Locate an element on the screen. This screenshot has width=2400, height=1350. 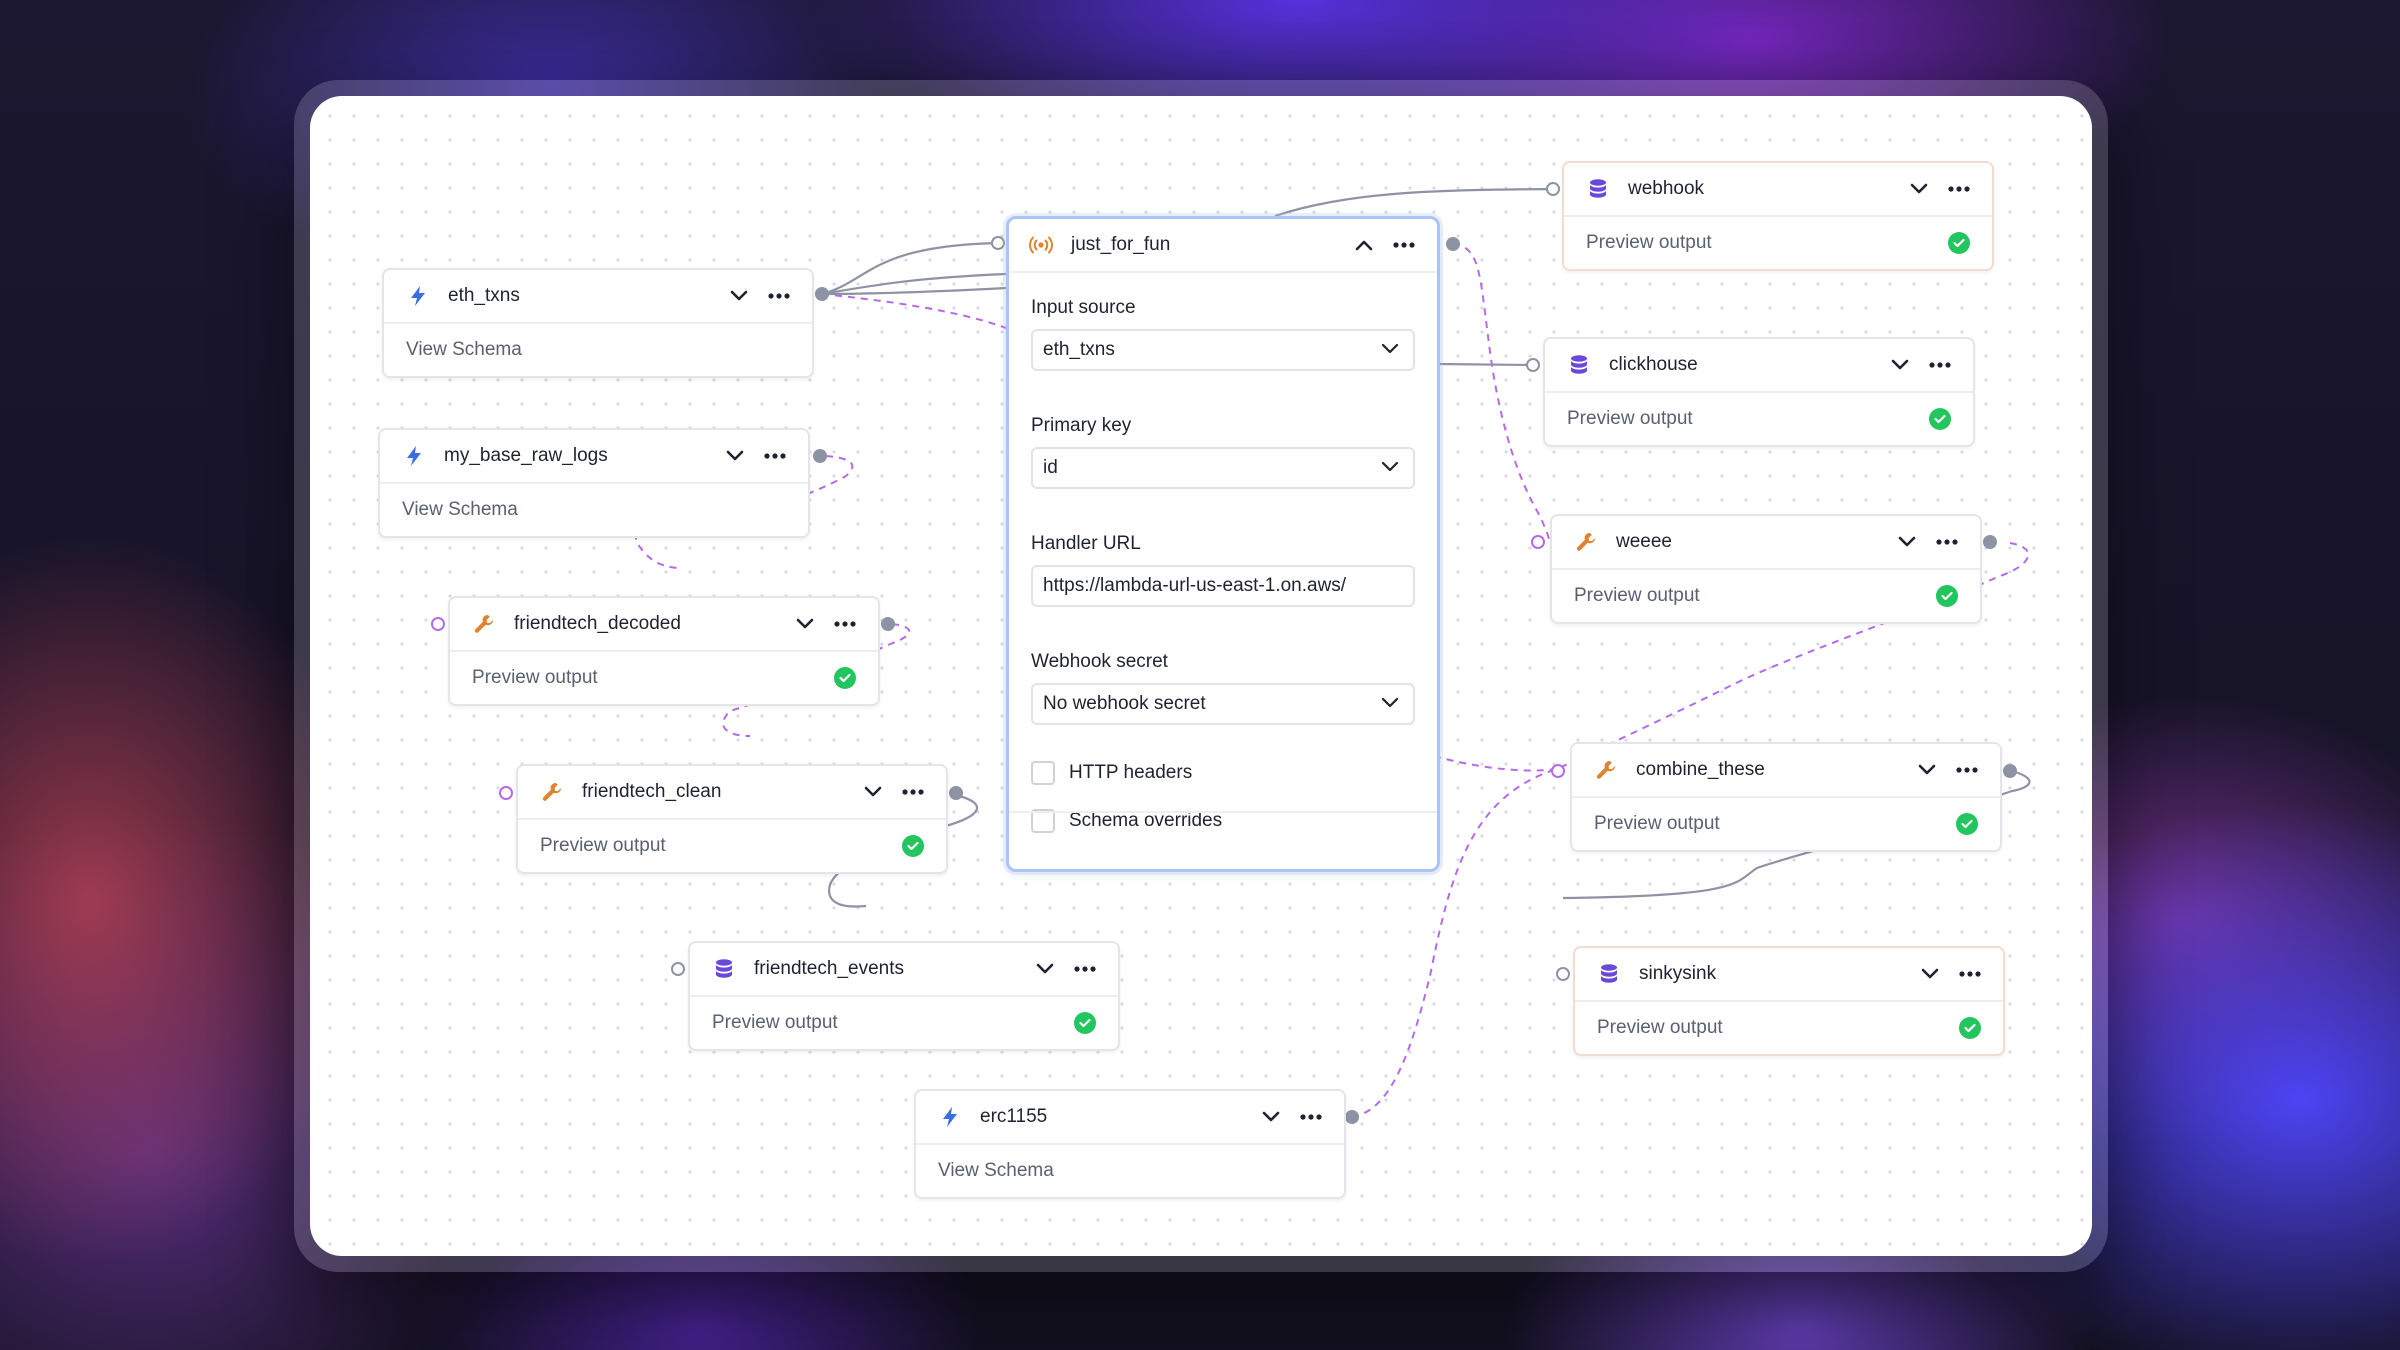
node-sinkysink: sinkysink Preview output is located at coordinates (1789, 1001).